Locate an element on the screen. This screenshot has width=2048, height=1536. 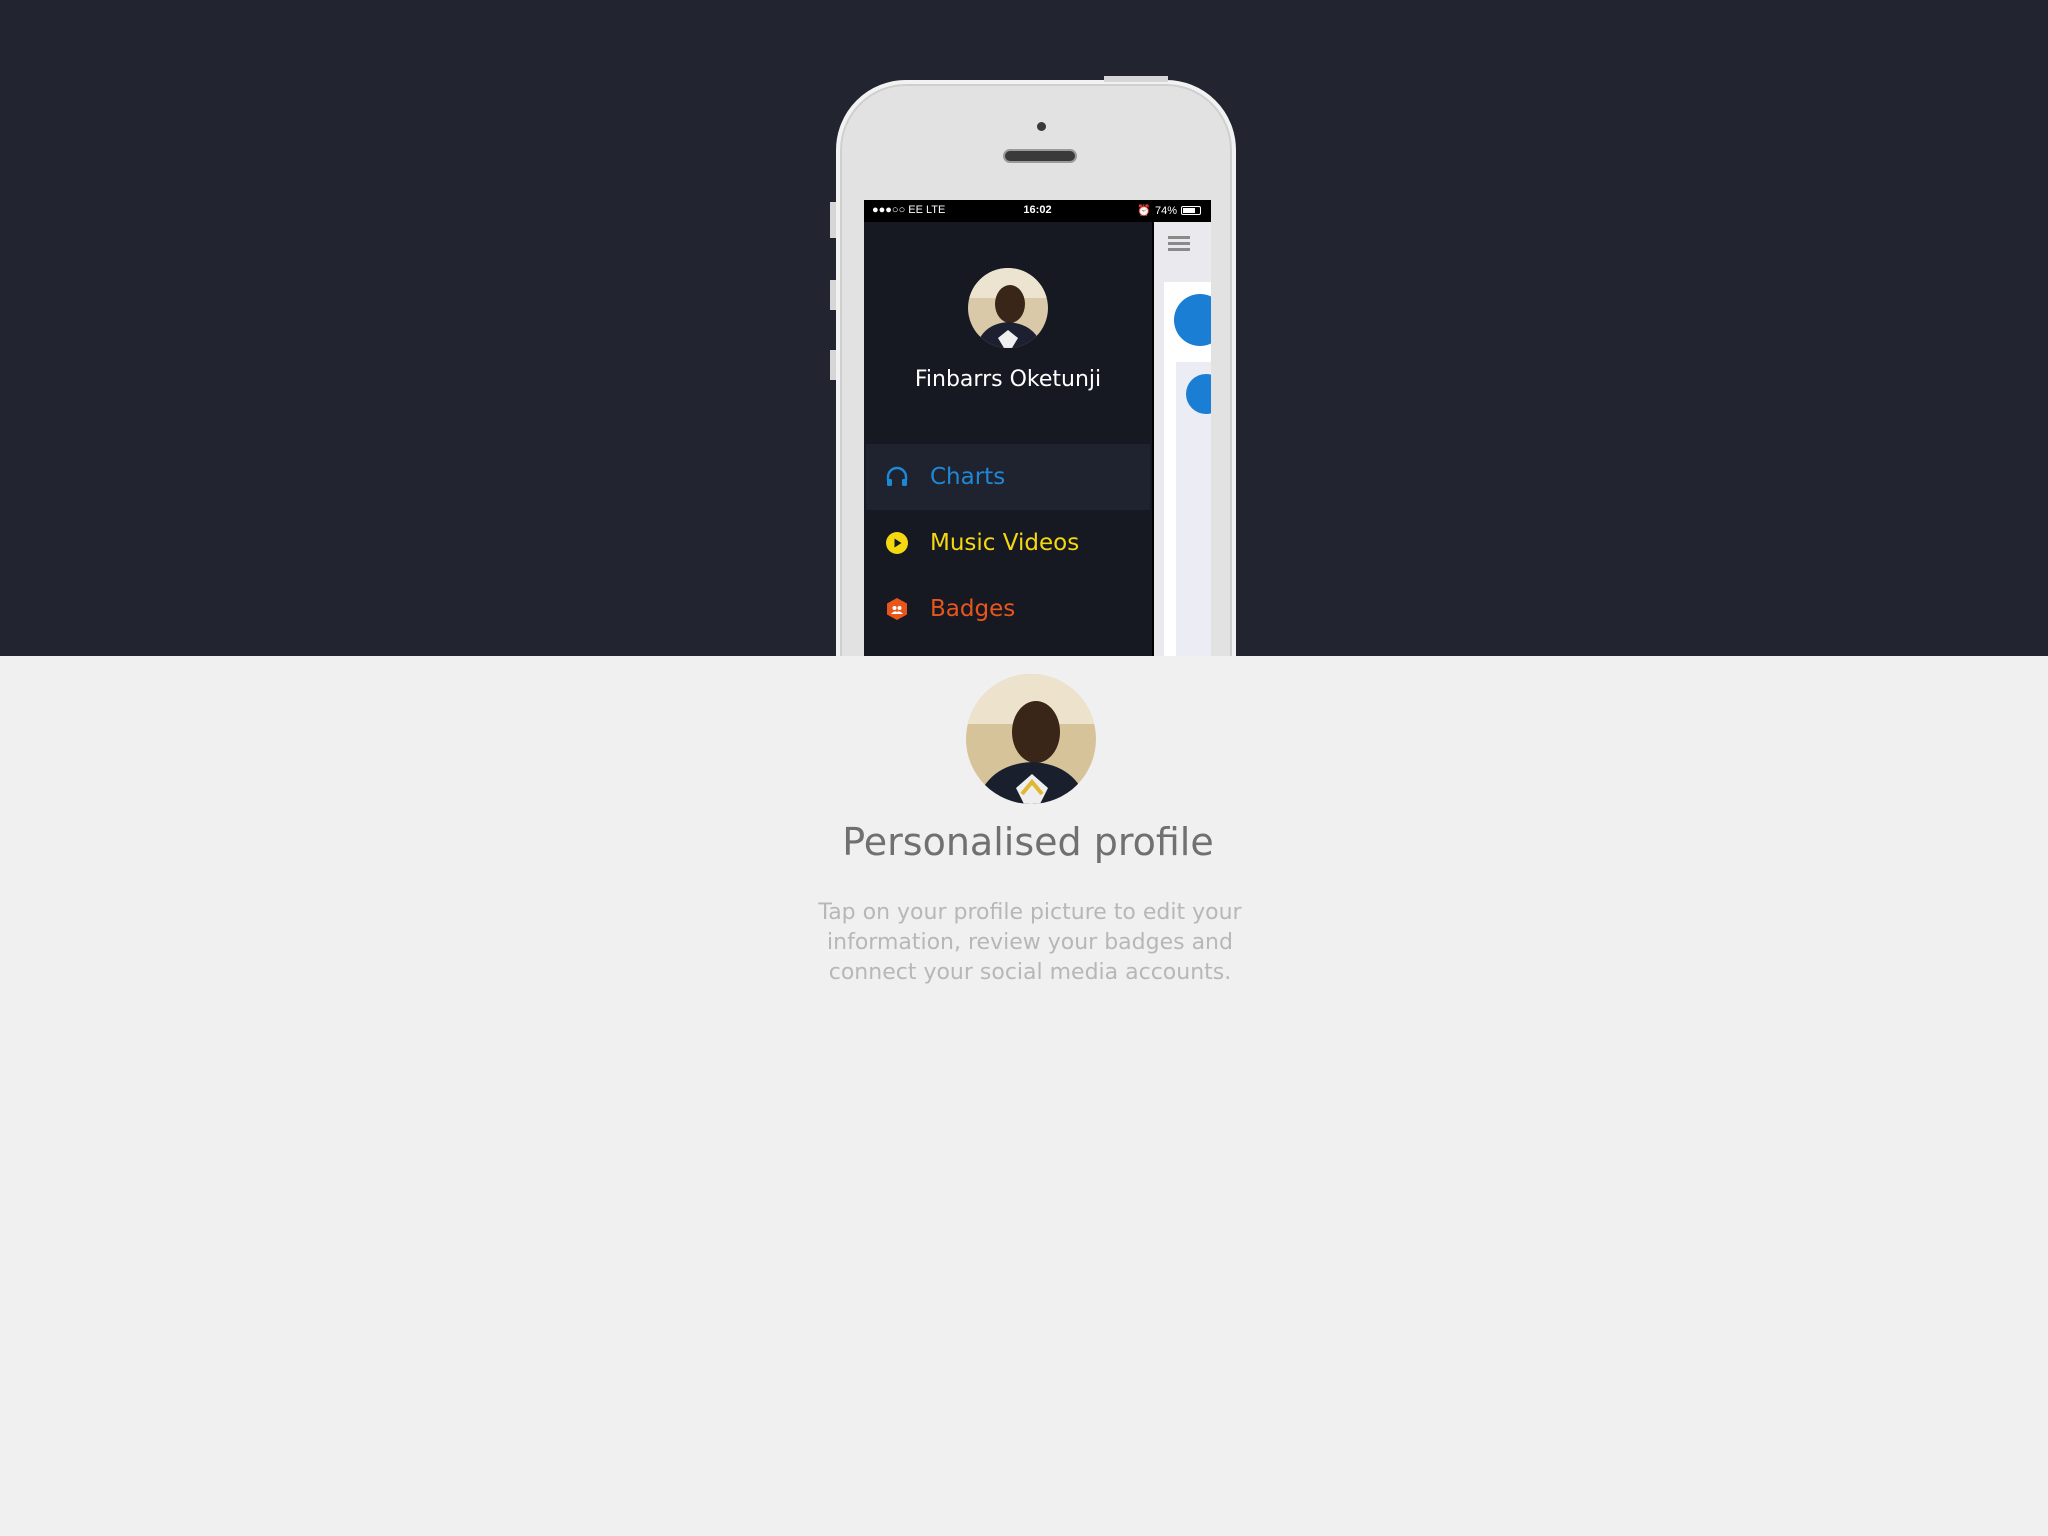
avatar-photo is located at coordinates (1008, 308).